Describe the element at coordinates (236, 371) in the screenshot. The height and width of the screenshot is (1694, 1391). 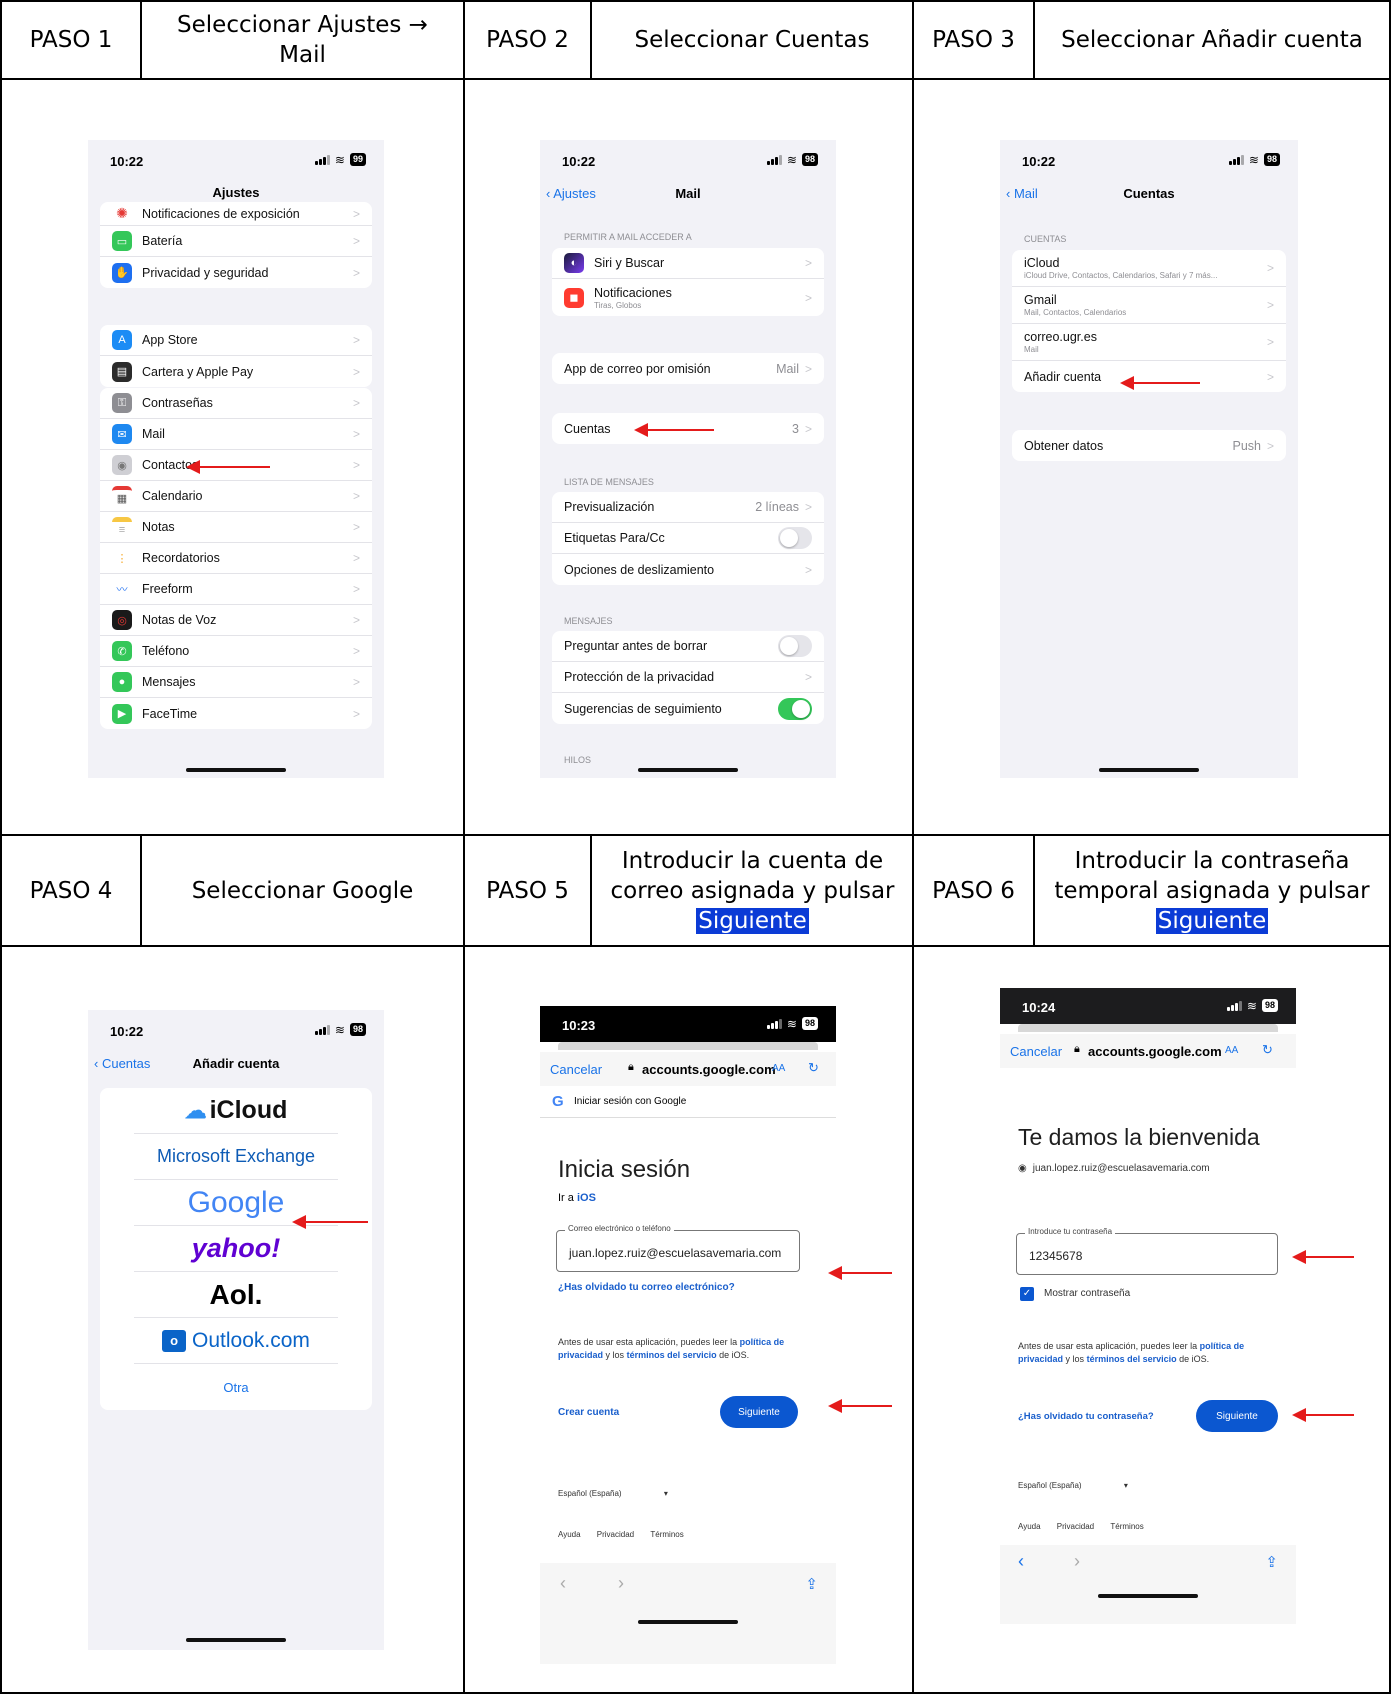
I see `settings-row: ▤ Cartera y Apple Pay >` at that location.